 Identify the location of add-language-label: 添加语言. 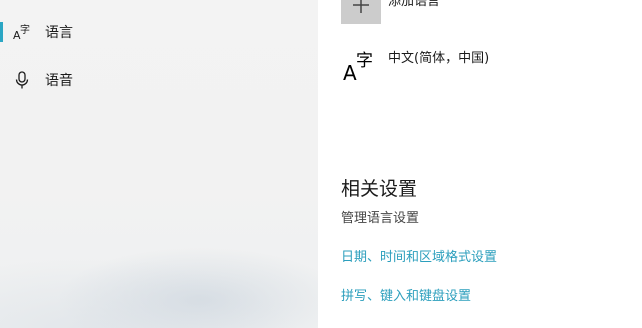
(414, 4).